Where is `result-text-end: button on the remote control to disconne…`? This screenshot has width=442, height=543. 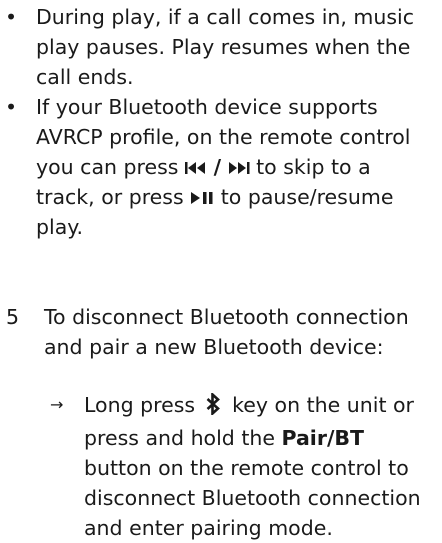
result-text-end: button on the remote control to disconne… is located at coordinates (252, 498).